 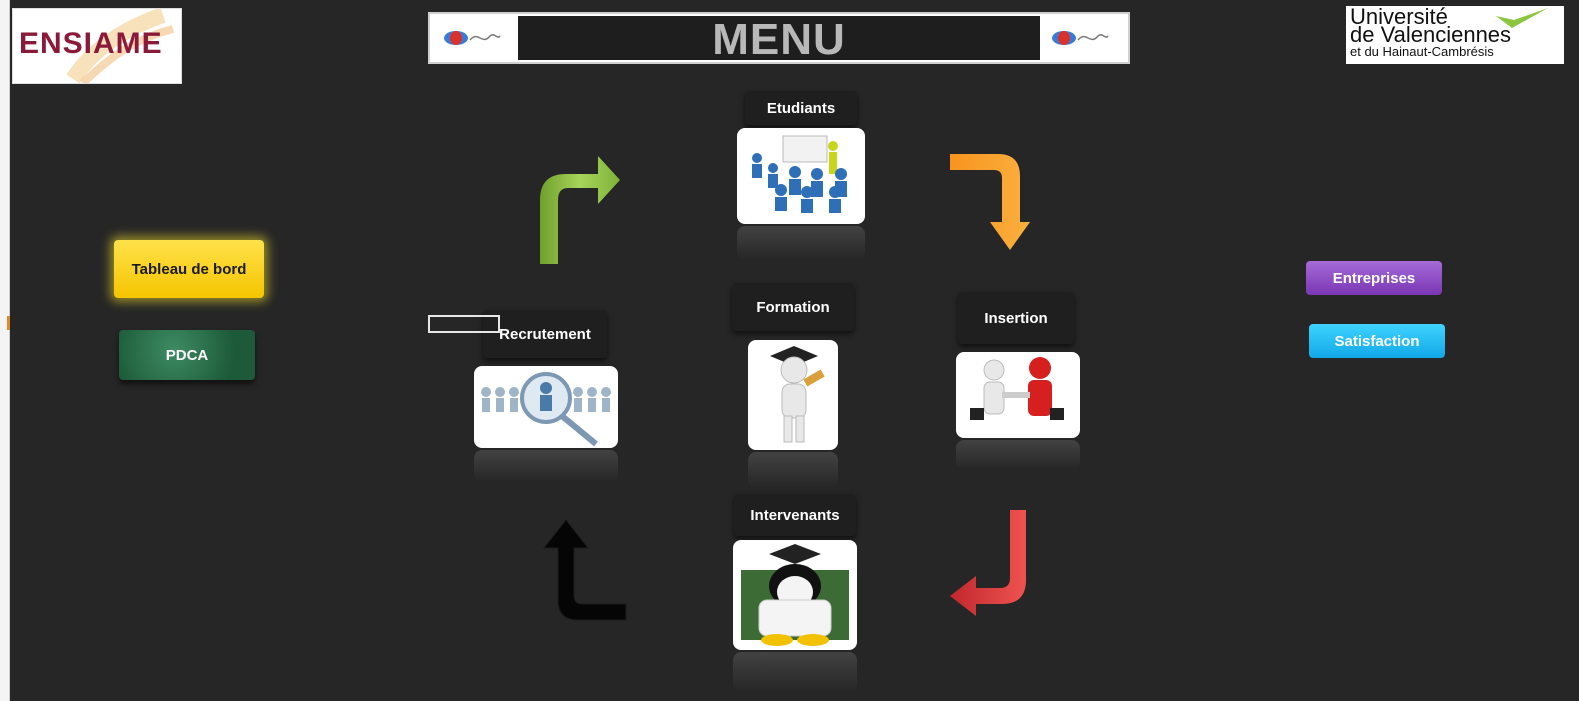 I want to click on recruitment-search-icon, so click(x=546, y=409).